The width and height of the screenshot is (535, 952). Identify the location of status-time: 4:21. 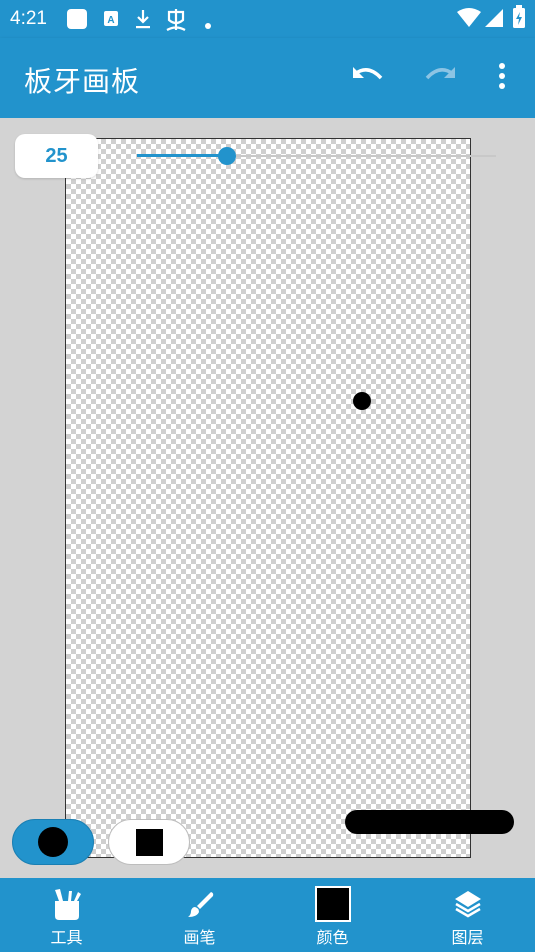
(28, 18).